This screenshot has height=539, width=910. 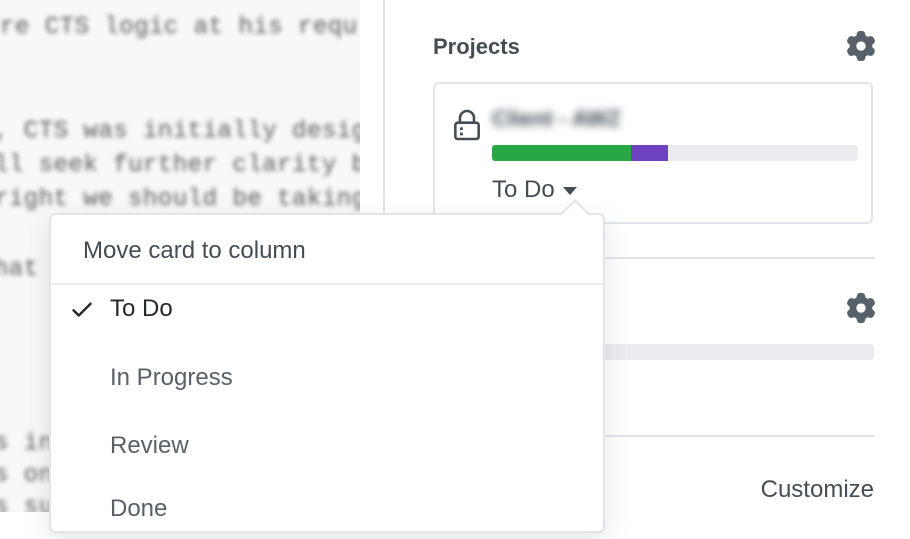 What do you see at coordinates (476, 46) in the screenshot?
I see `projects-heading: Projects` at bounding box center [476, 46].